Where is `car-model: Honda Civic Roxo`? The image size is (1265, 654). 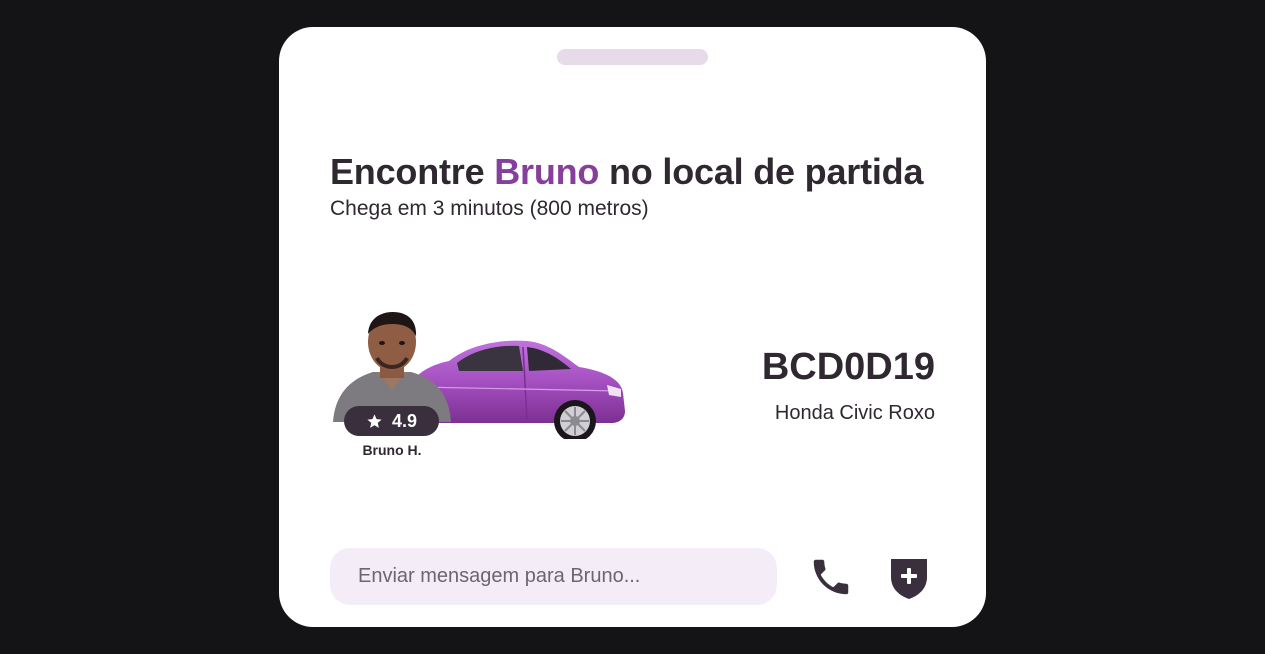 car-model: Honda Civic Roxo is located at coordinates (854, 413).